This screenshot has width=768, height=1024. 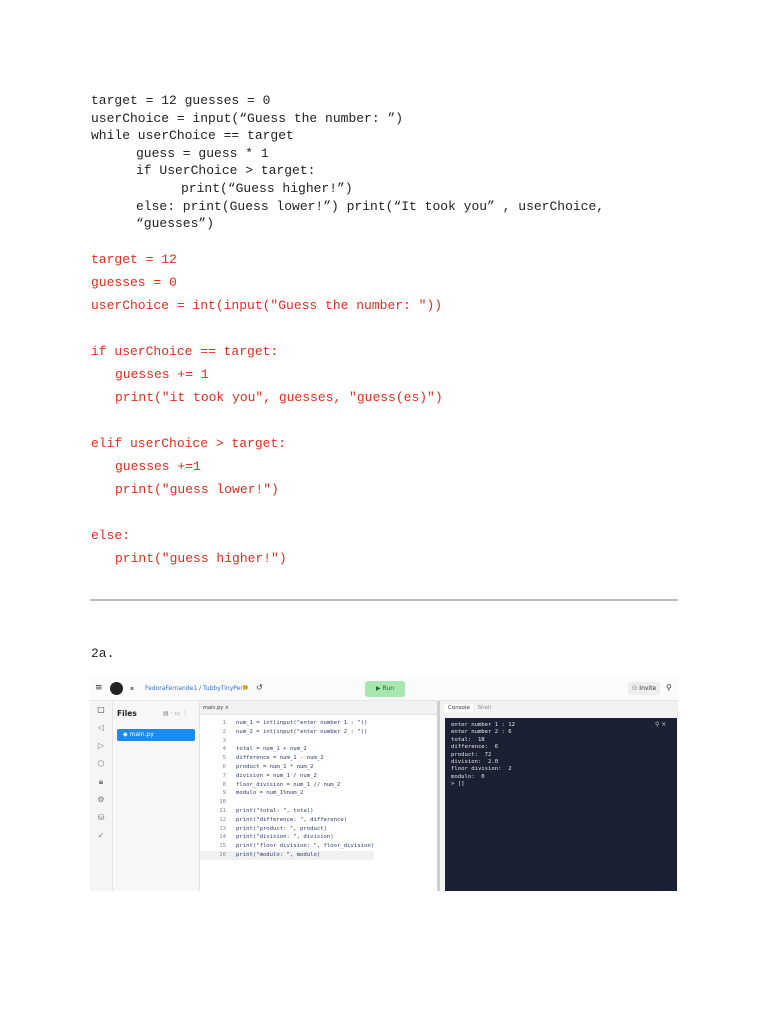 I want to click on section-label: 2a., so click(x=103, y=653).